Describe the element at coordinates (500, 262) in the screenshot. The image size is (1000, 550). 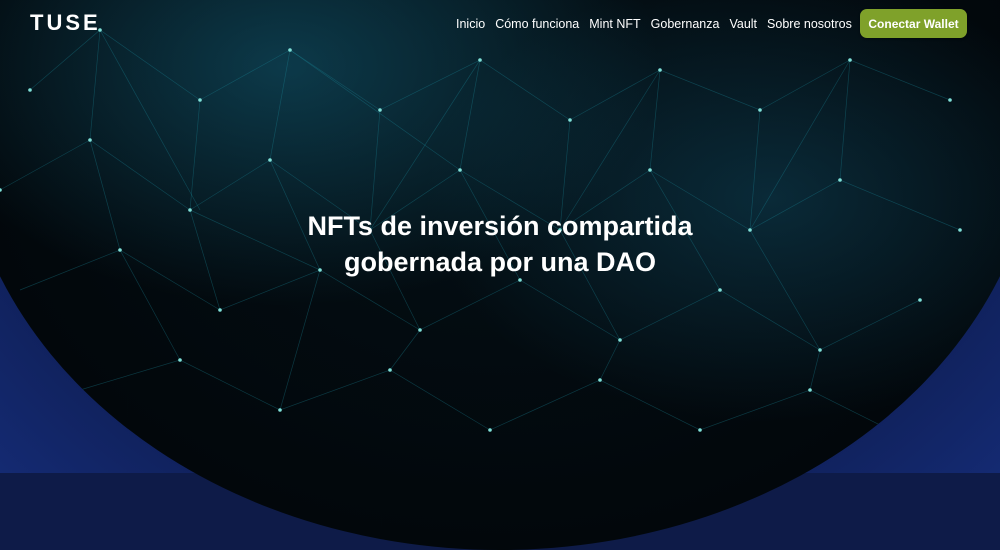
I see `hero-title-line-2: gobernada por una DAO` at that location.